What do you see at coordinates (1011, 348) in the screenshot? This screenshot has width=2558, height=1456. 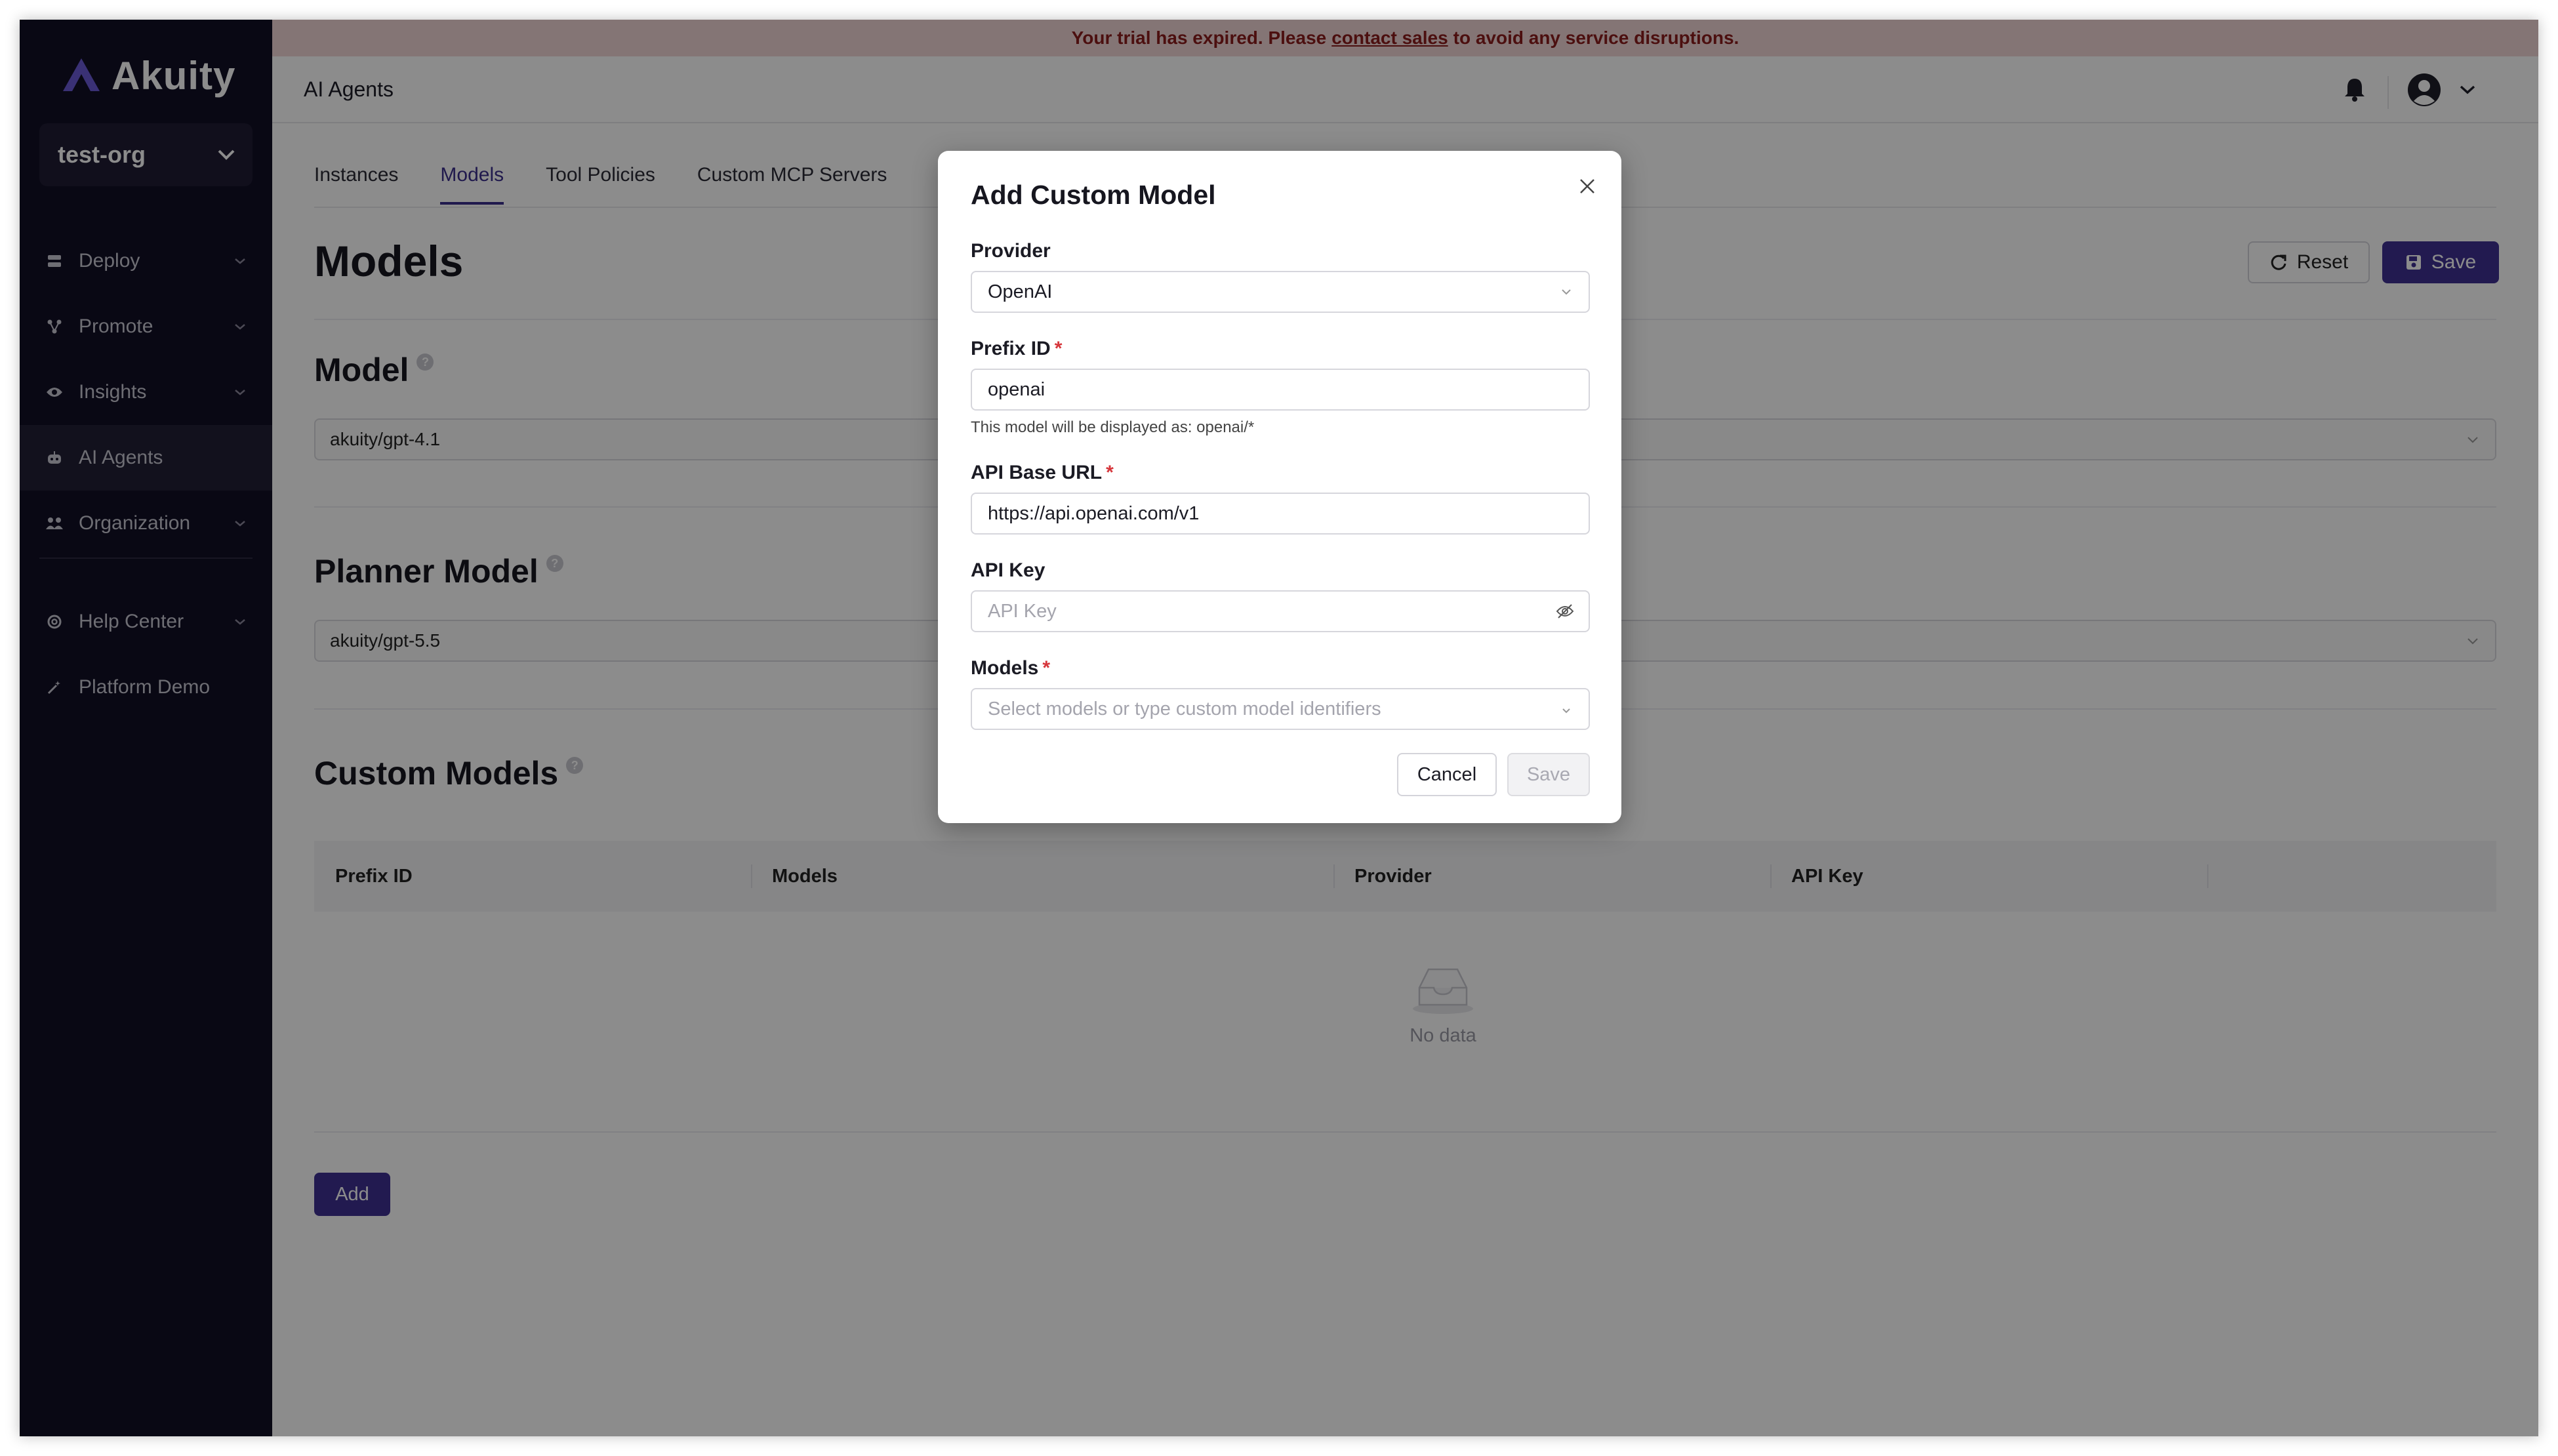 I see `prefix-id-label-text: Prefix ID` at bounding box center [1011, 348].